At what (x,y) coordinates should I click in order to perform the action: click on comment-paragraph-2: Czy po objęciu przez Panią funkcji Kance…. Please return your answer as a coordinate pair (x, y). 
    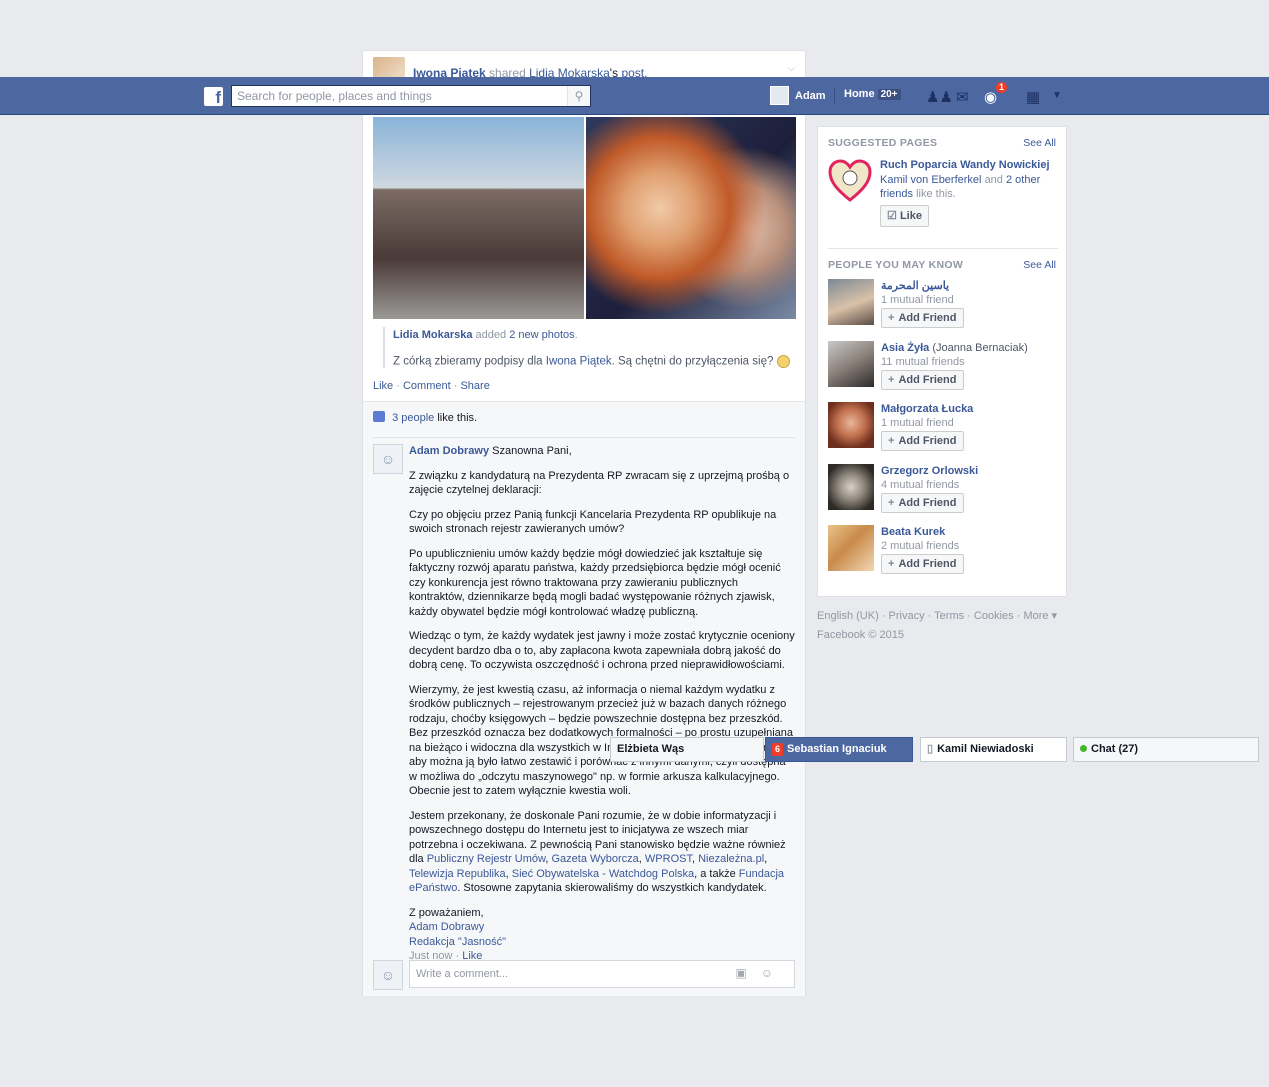
    Looking at the image, I should click on (593, 522).